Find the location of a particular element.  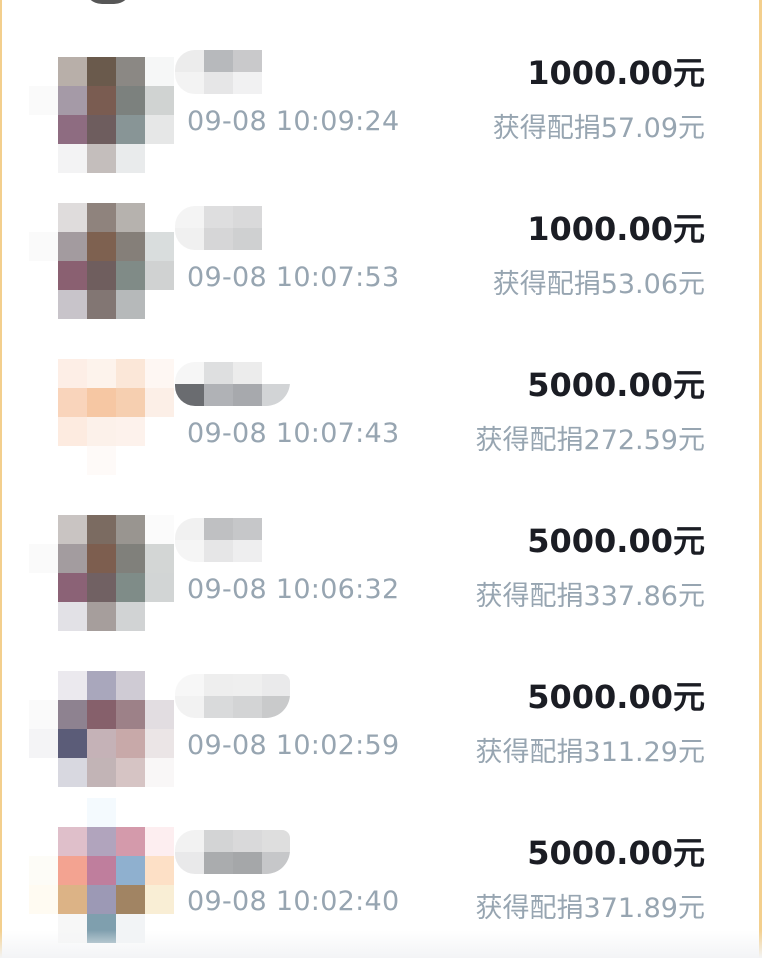

bottom-scroll-fade is located at coordinates (381, 944).